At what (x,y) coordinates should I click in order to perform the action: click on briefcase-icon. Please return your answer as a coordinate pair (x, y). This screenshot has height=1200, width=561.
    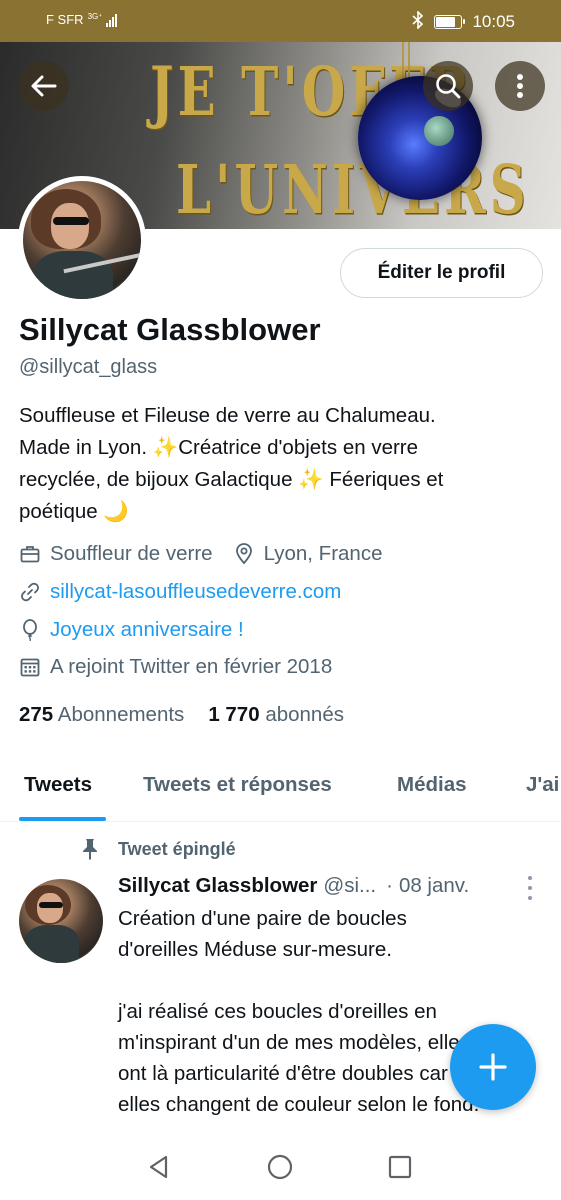
    Looking at the image, I should click on (30, 554).